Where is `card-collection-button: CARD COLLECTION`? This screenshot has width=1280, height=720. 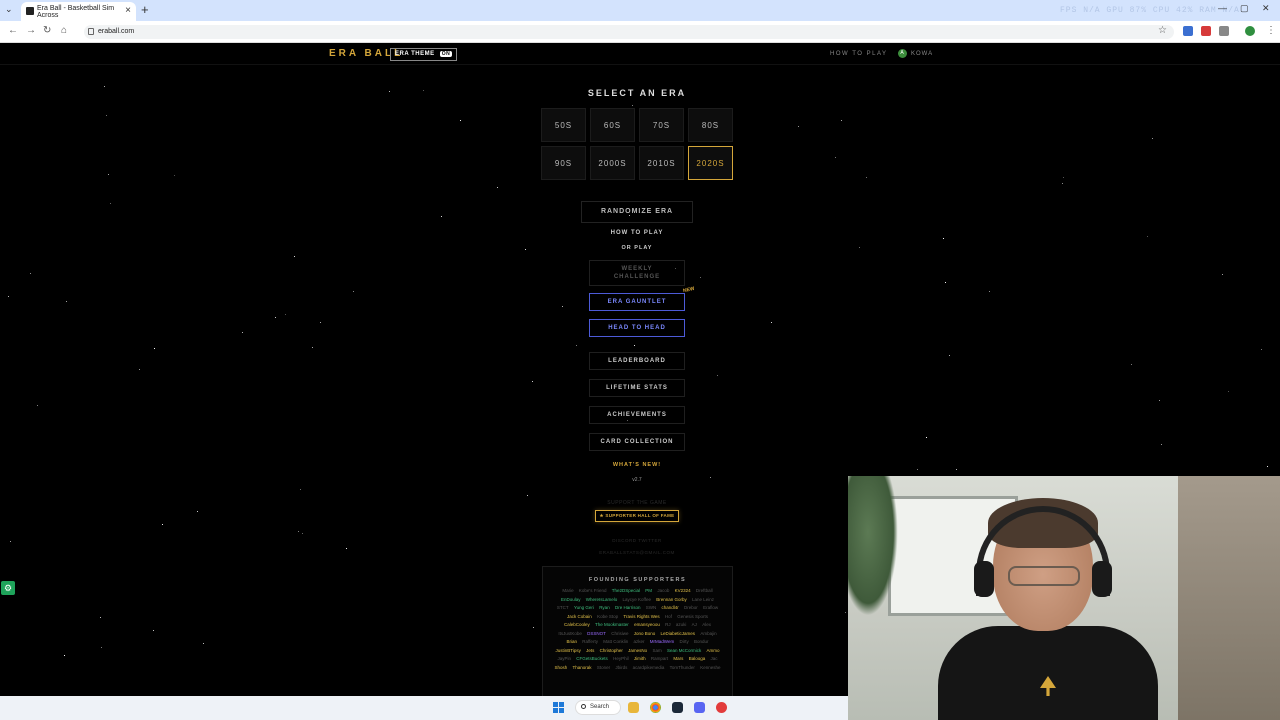 card-collection-button: CARD COLLECTION is located at coordinates (637, 442).